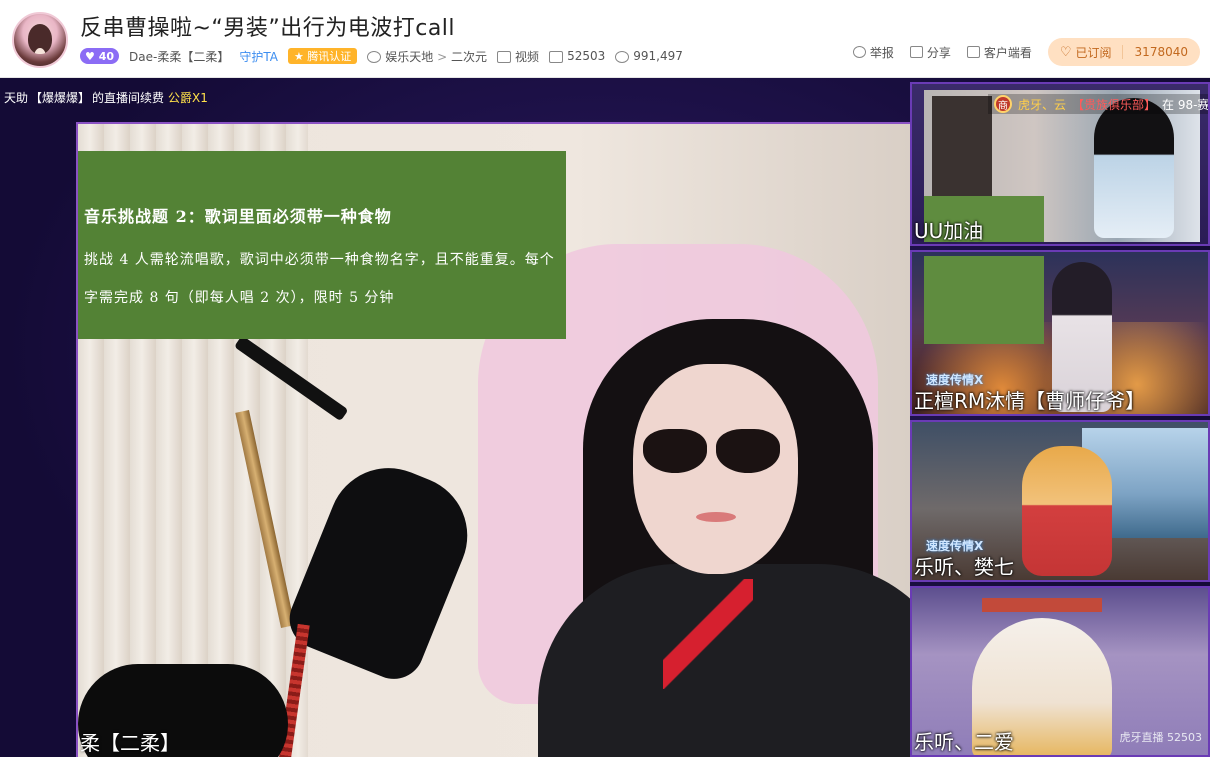 This screenshot has width=1210, height=757. I want to click on video-icon, so click(504, 57).